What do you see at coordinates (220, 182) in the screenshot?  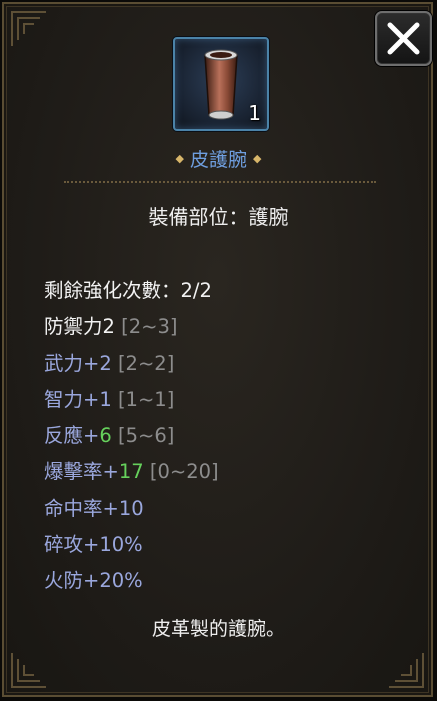 I see `title-divider` at bounding box center [220, 182].